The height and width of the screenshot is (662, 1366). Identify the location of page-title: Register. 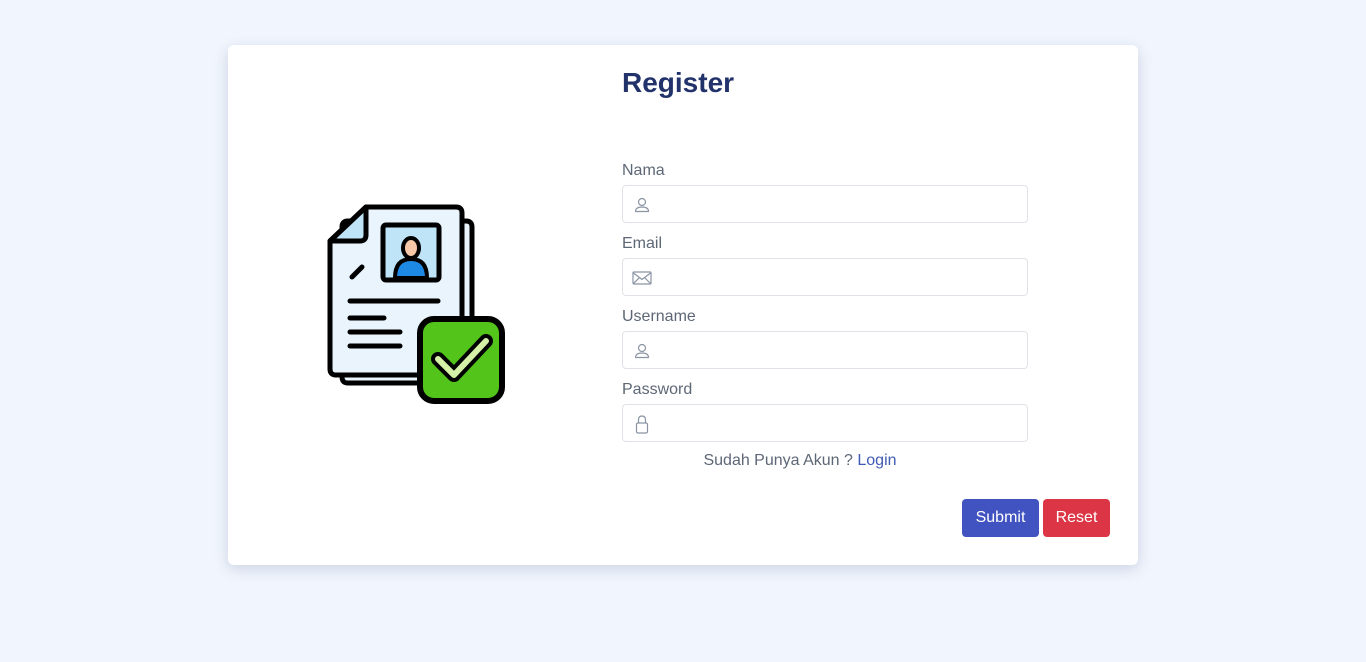
(678, 82).